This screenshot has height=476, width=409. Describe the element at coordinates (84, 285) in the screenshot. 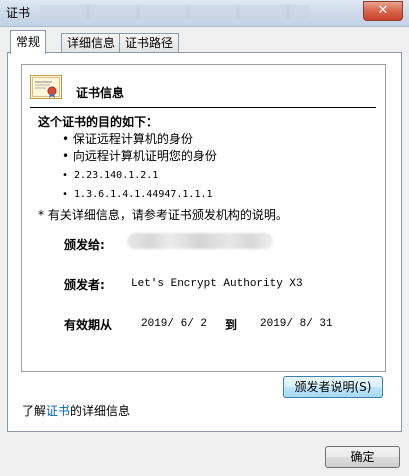

I see `issued-by-label: 颁发者:` at that location.